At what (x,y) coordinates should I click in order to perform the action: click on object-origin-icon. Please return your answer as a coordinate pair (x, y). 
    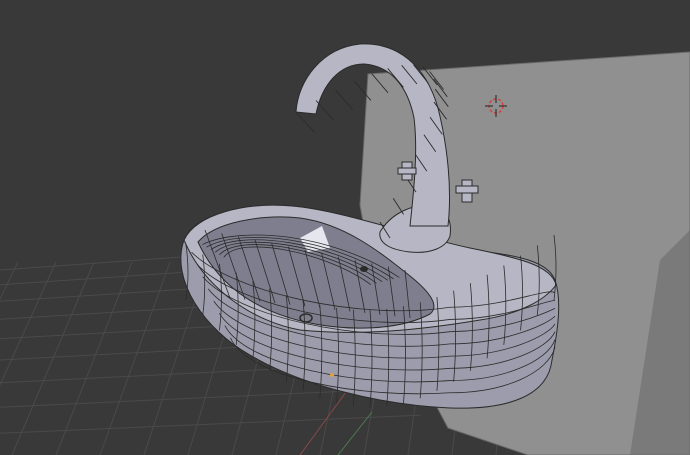
    Looking at the image, I should click on (332, 375).